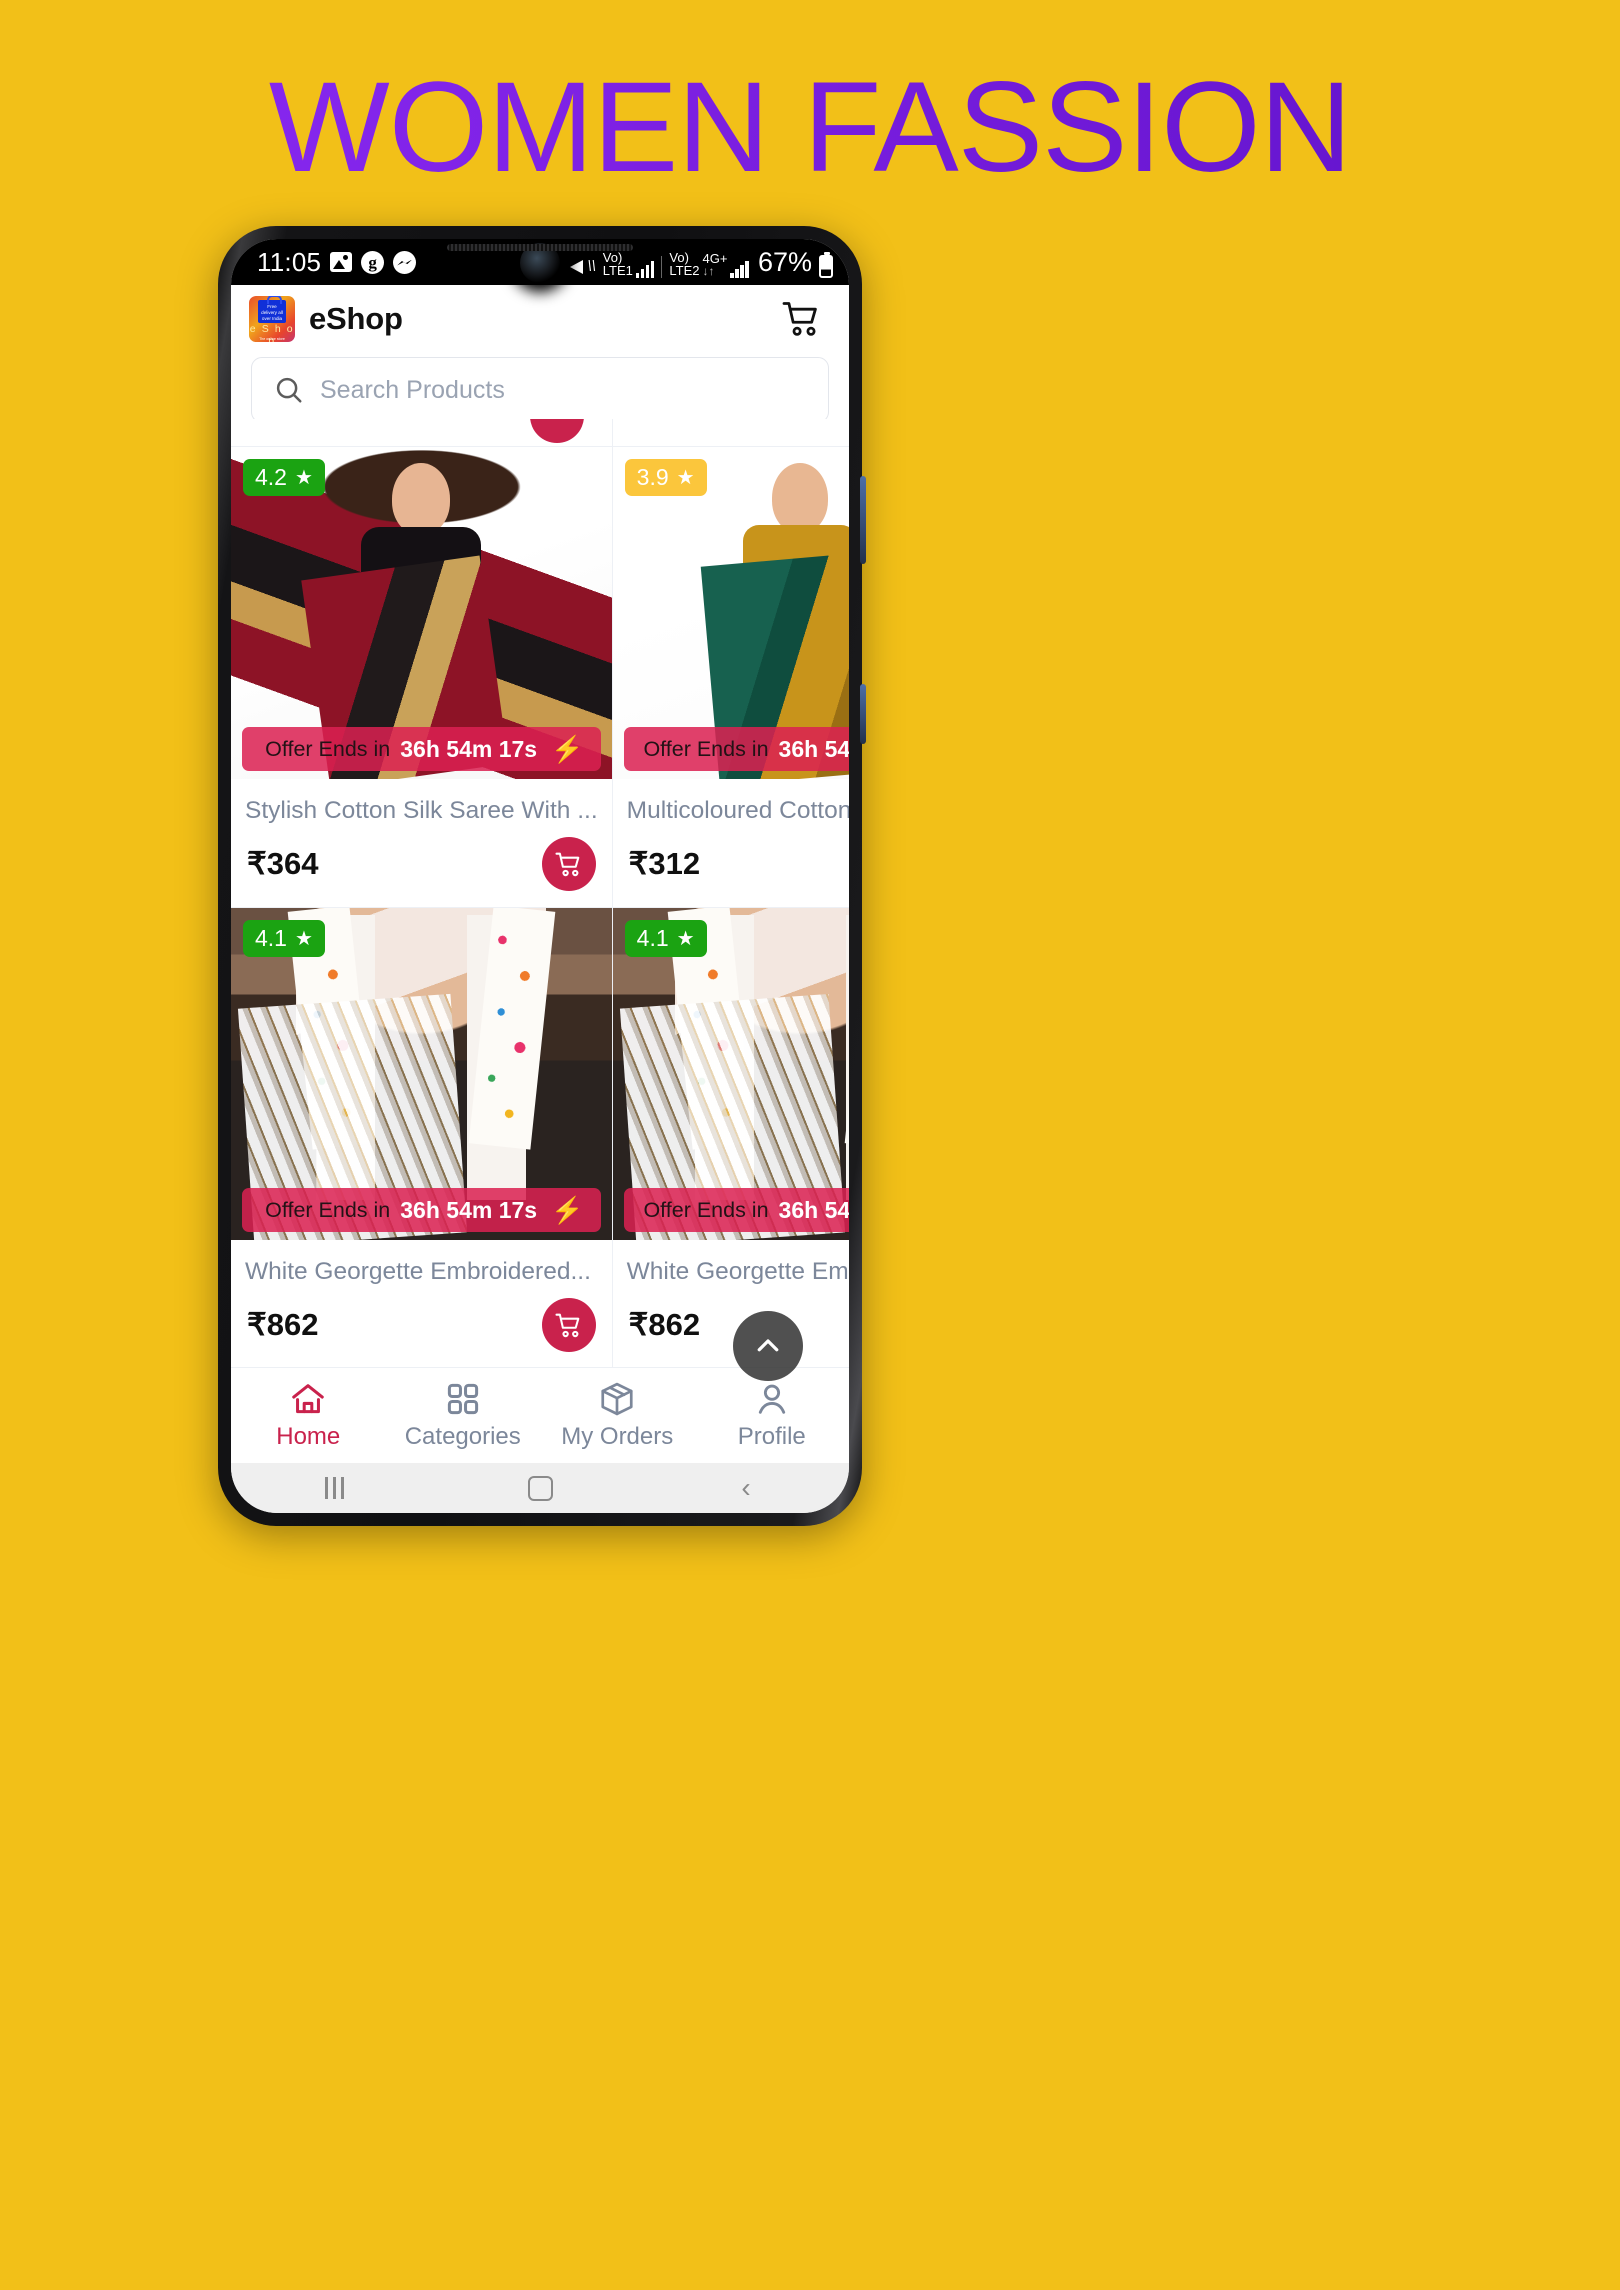 The height and width of the screenshot is (2290, 1620). I want to click on grid-icon, so click(462, 1399).